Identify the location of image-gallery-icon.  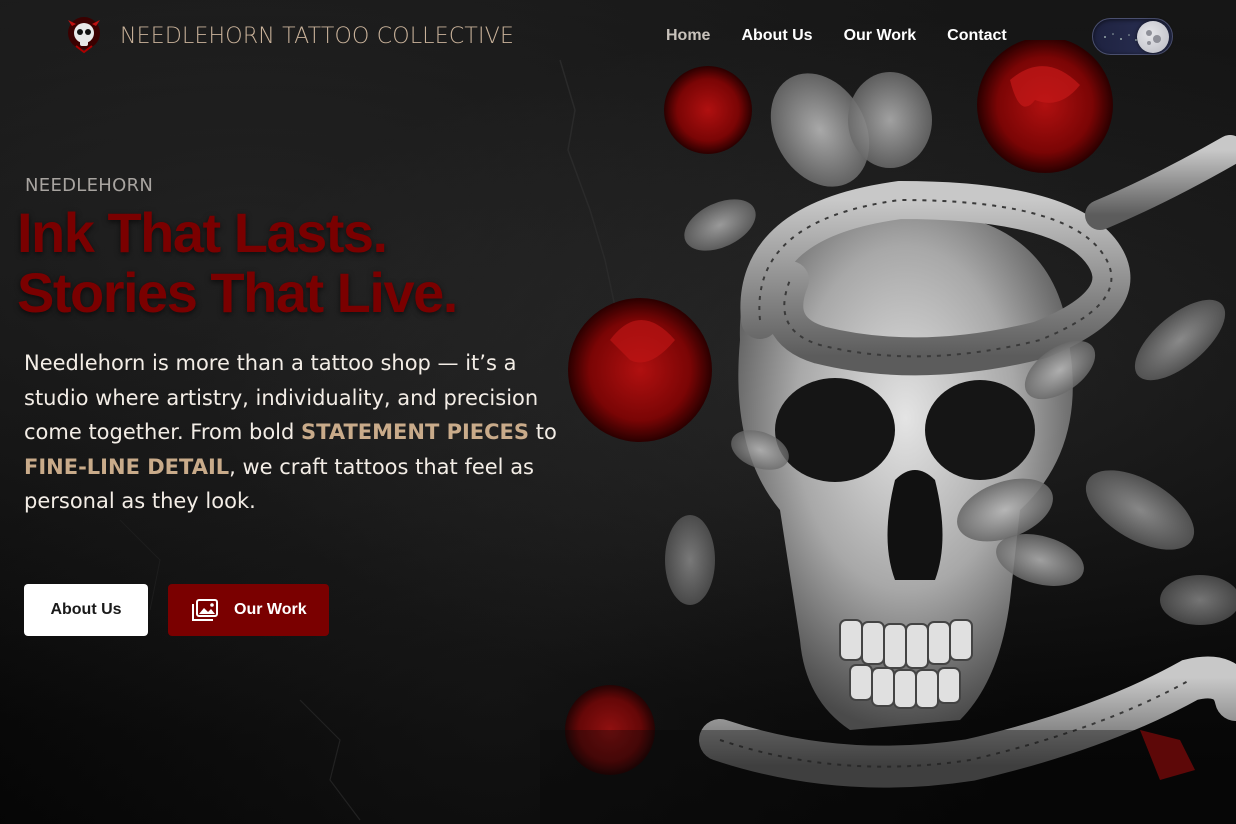
(205, 610).